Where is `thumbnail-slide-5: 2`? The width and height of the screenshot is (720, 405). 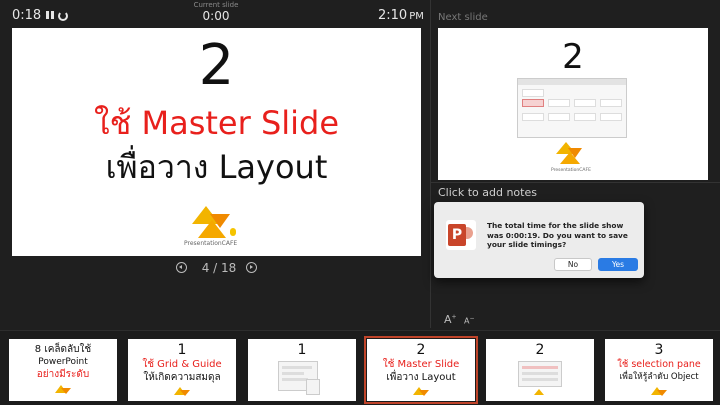
thumbnail-slide-5: 2 is located at coordinates (540, 370).